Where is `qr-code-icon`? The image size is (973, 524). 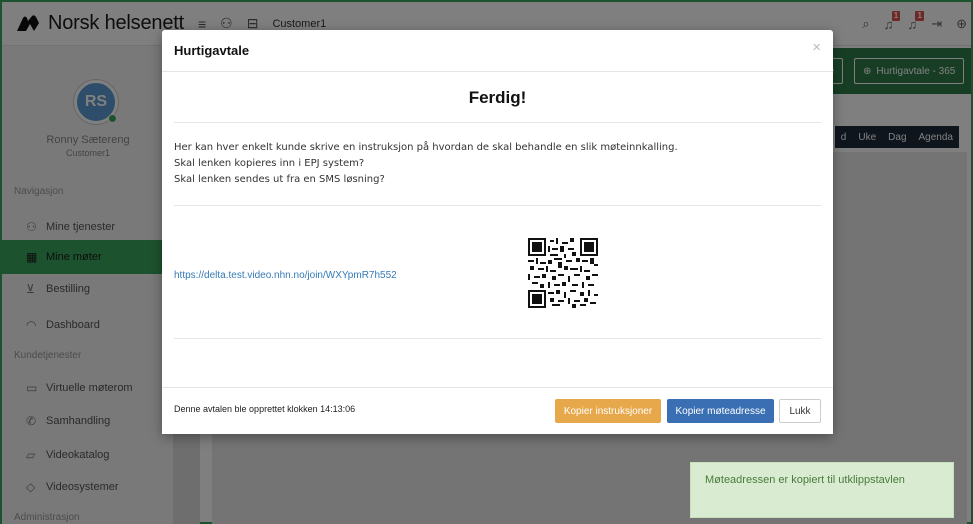
qr-code-icon is located at coordinates (563, 273).